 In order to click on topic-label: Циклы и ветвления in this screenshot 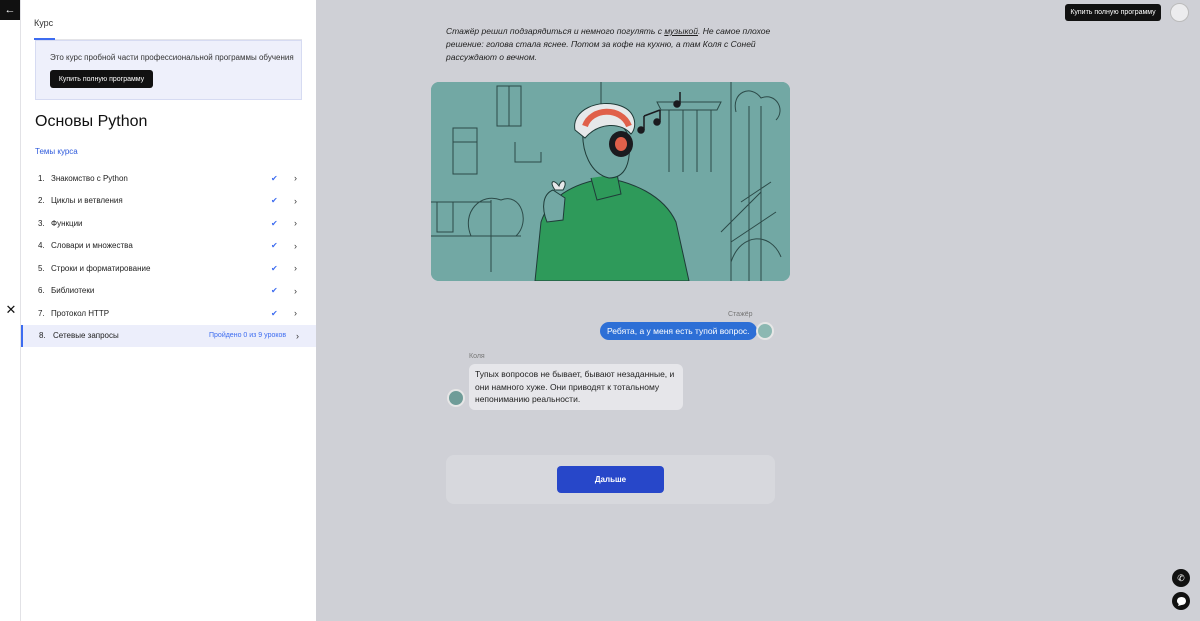, I will do `click(87, 201)`.